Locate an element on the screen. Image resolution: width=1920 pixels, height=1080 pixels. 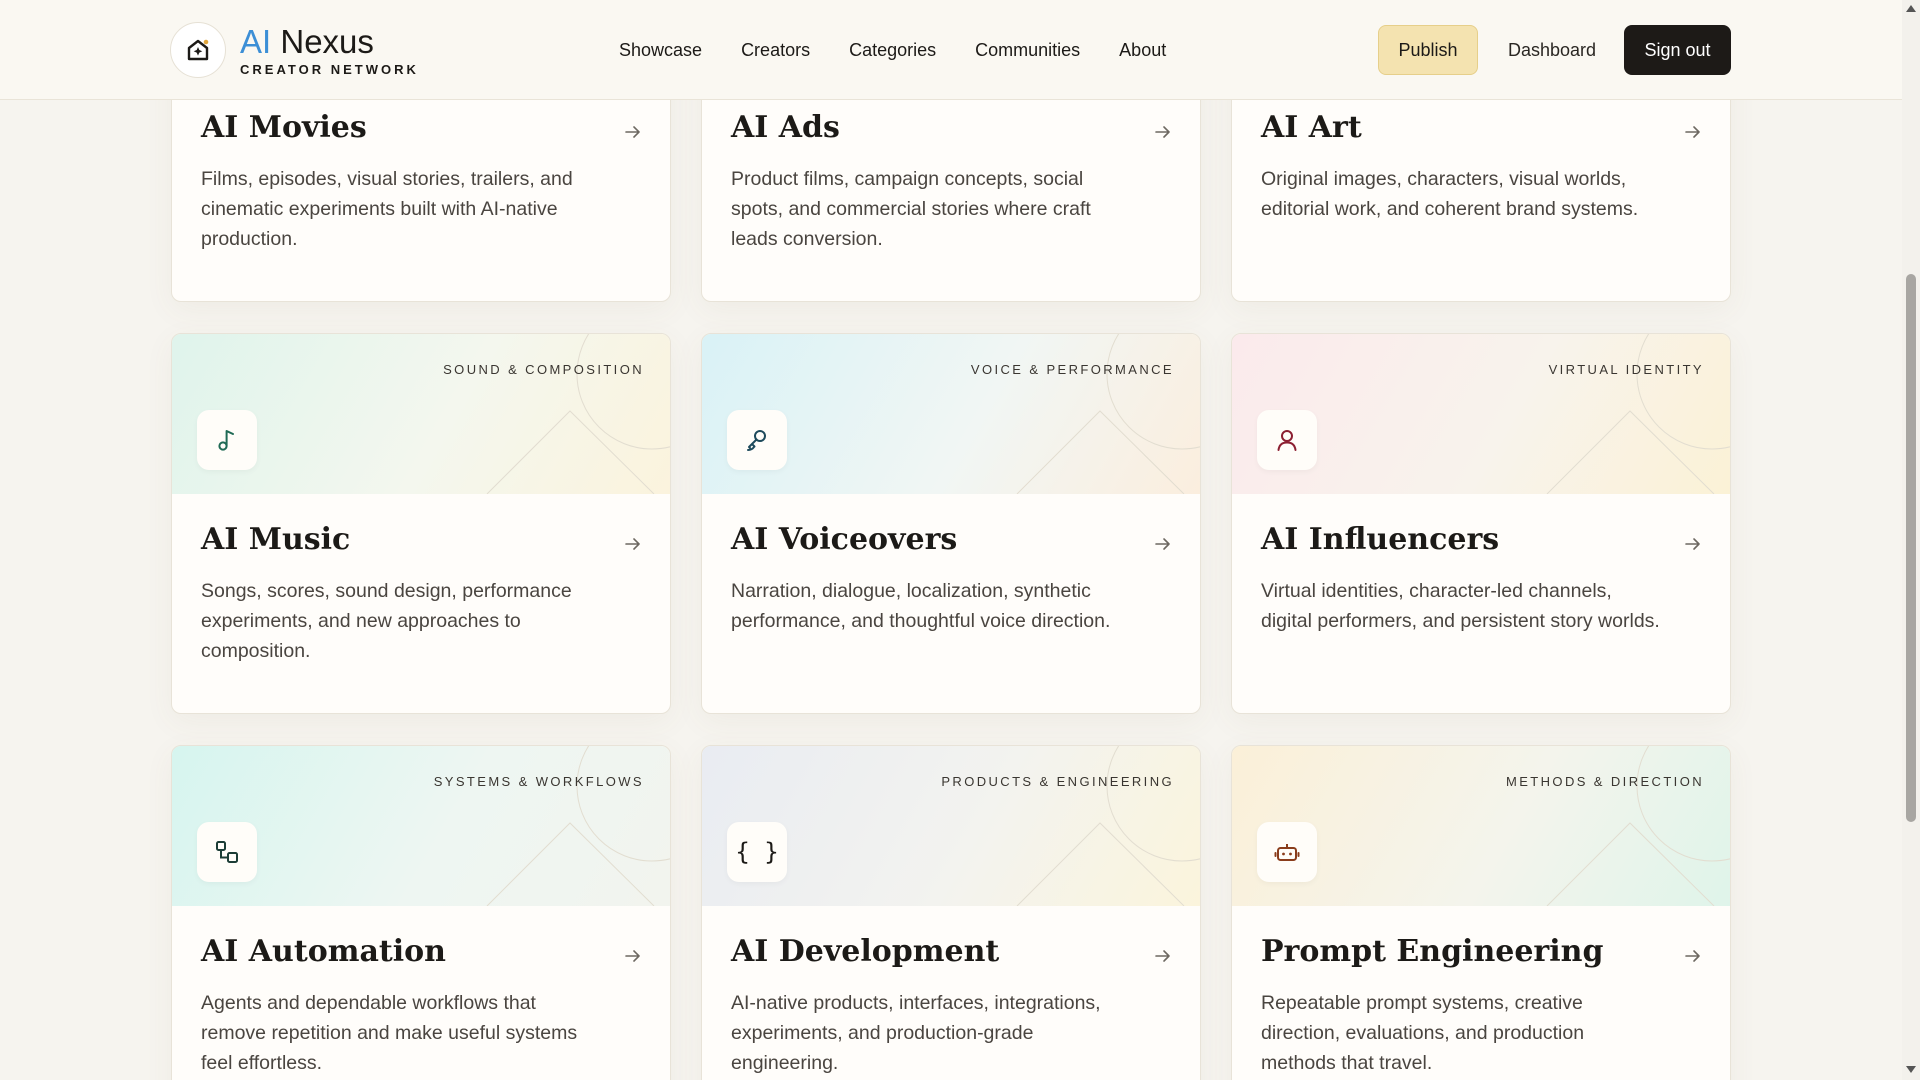
nav-categories: Categories is located at coordinates (892, 50).